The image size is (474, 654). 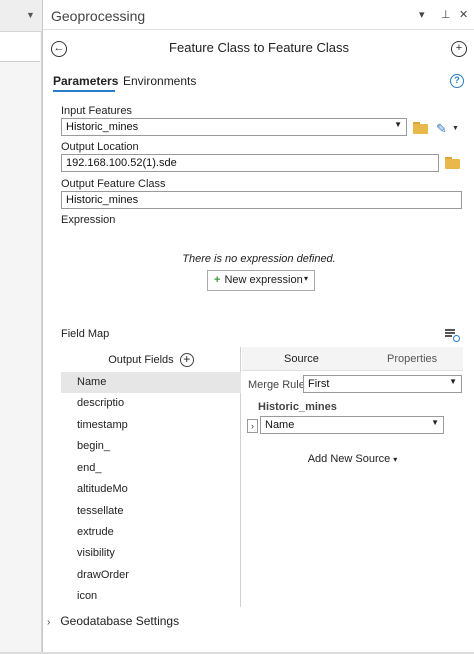 What do you see at coordinates (85, 334) in the screenshot?
I see `field-map-label: Field Map` at bounding box center [85, 334].